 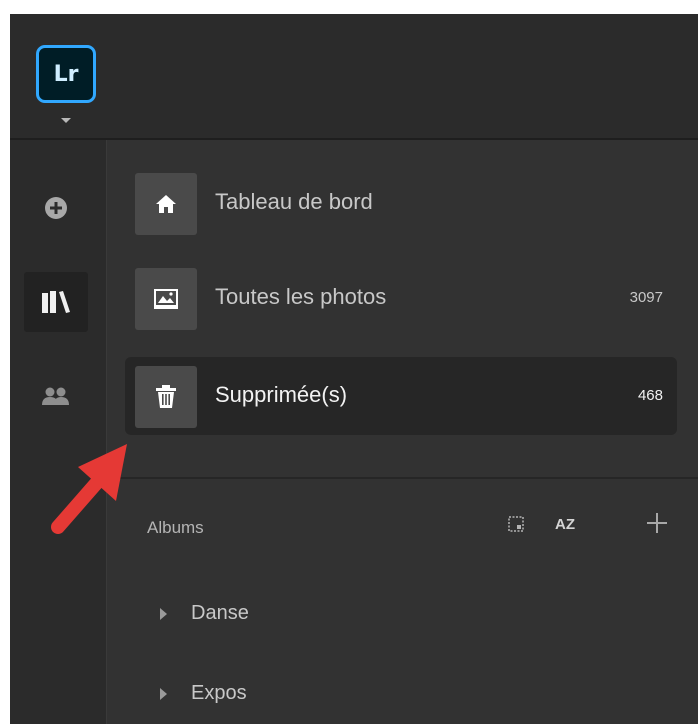 I want to click on plus-icon, so click(x=657, y=523).